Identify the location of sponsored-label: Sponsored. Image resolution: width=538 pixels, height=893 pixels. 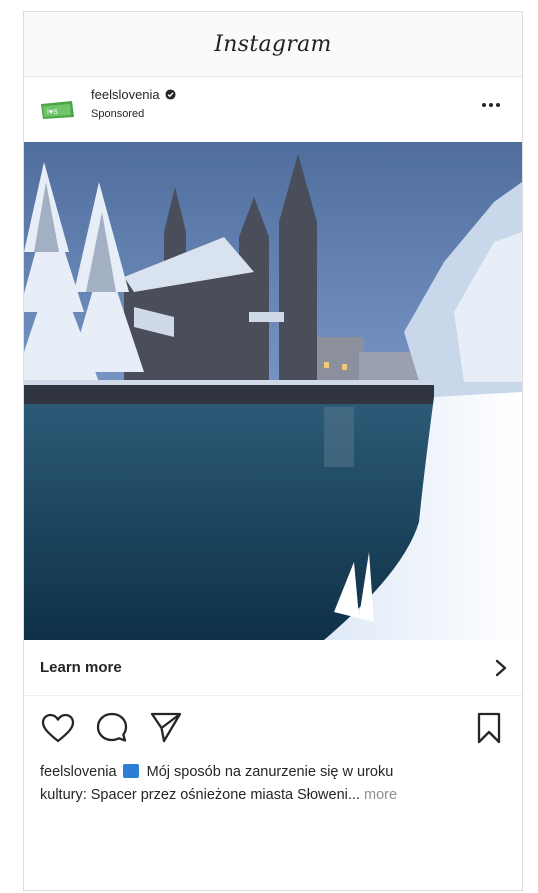
(118, 114).